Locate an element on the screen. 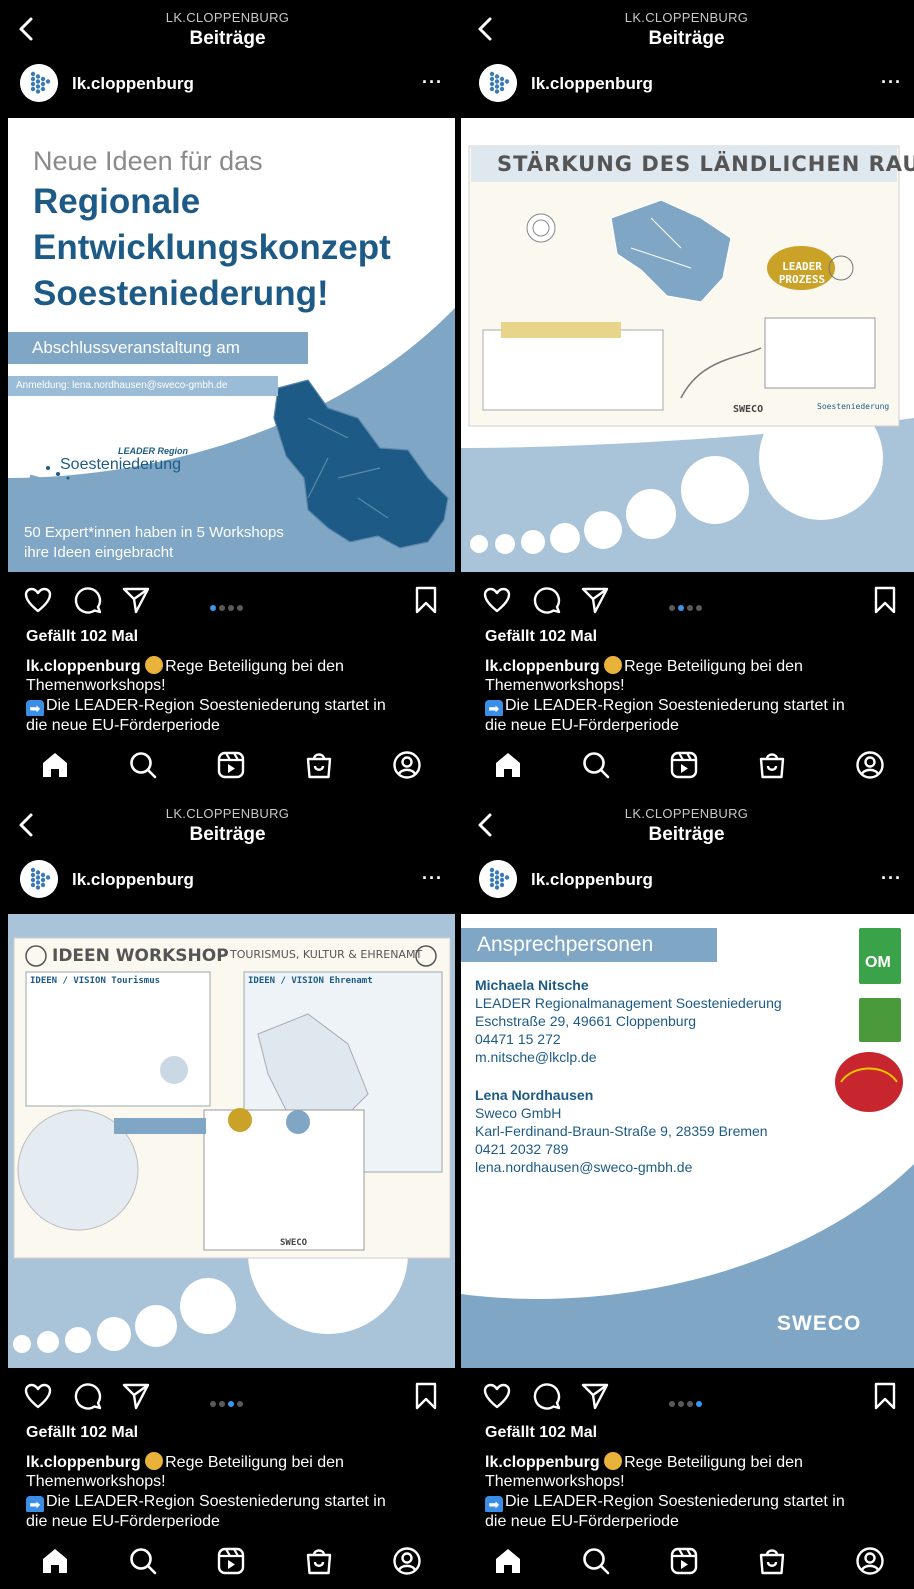 The width and height of the screenshot is (914, 1589). caption-line-1: Rege Beteiligung bei den is located at coordinates (713, 1462).